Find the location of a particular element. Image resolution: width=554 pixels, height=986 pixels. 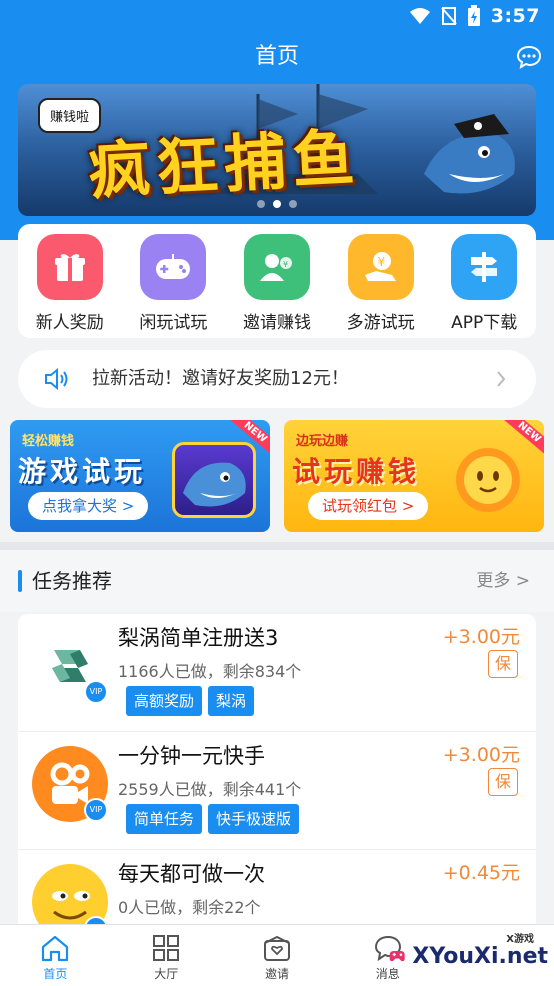

task-chips: 简单任务 快手极速版 is located at coordinates (213, 819).